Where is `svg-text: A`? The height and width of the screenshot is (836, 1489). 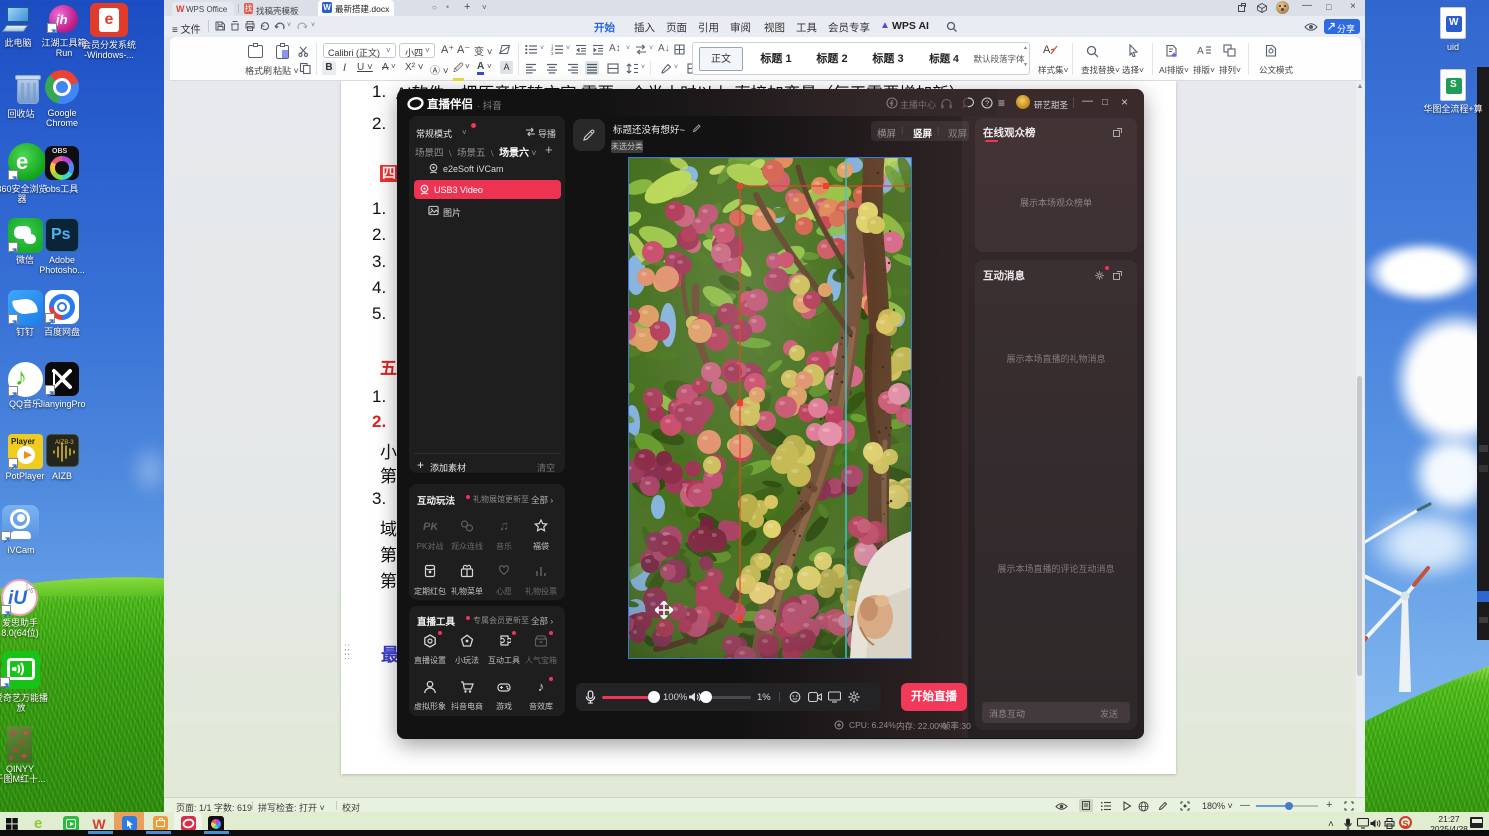 svg-text: A is located at coordinates (1200, 51).